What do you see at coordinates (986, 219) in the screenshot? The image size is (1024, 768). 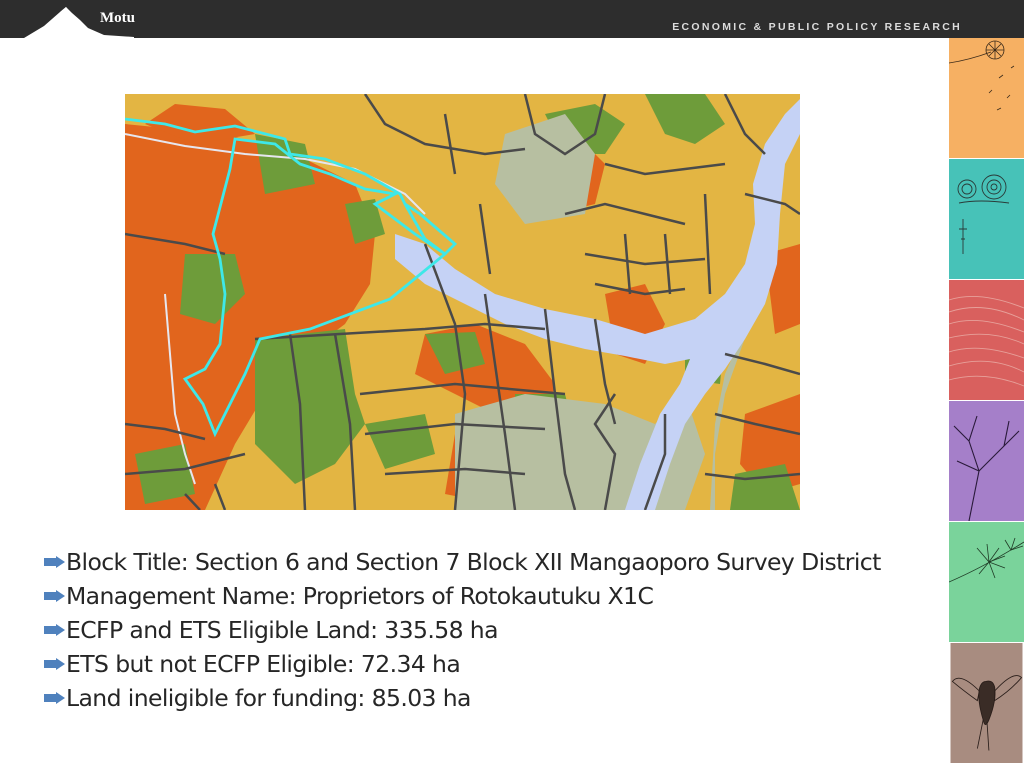 I see `snail-tile` at bounding box center [986, 219].